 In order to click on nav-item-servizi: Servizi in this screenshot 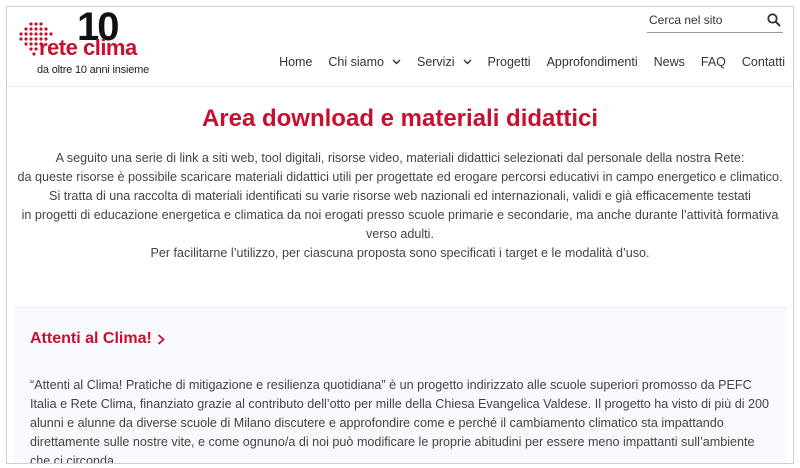, I will do `click(444, 62)`.